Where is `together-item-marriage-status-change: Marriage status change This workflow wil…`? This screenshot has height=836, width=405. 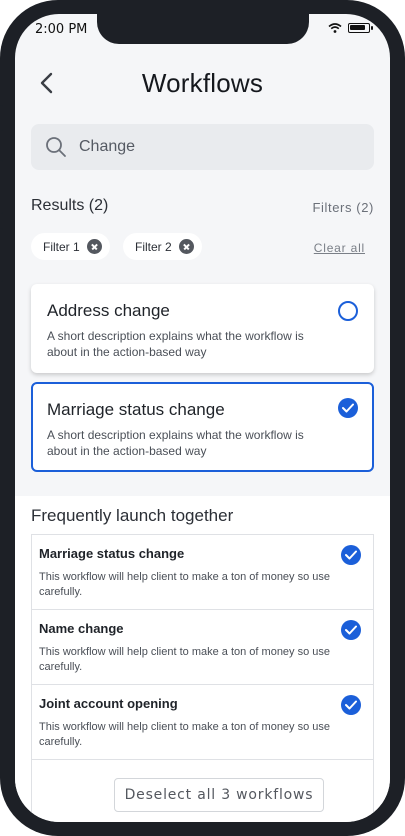
together-item-marriage-status-change: Marriage status change This workflow wil… is located at coordinates (202, 572).